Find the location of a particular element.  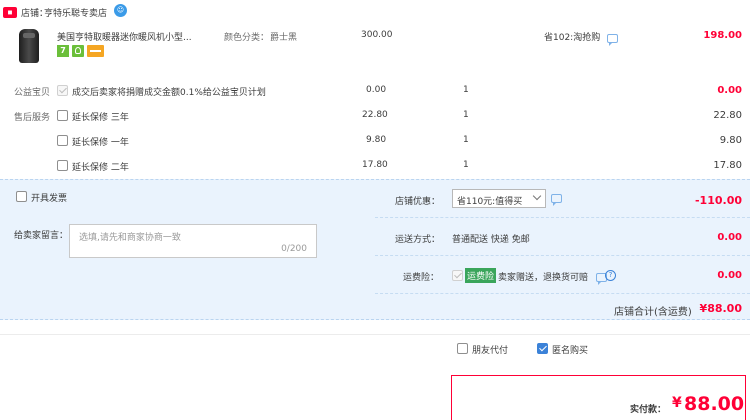

charity-row: 公益宝贝 成交后卖家将捐赠成交金额0.1%给公益宝贝计划 0.00 1 0.00 is located at coordinates (375, 91).